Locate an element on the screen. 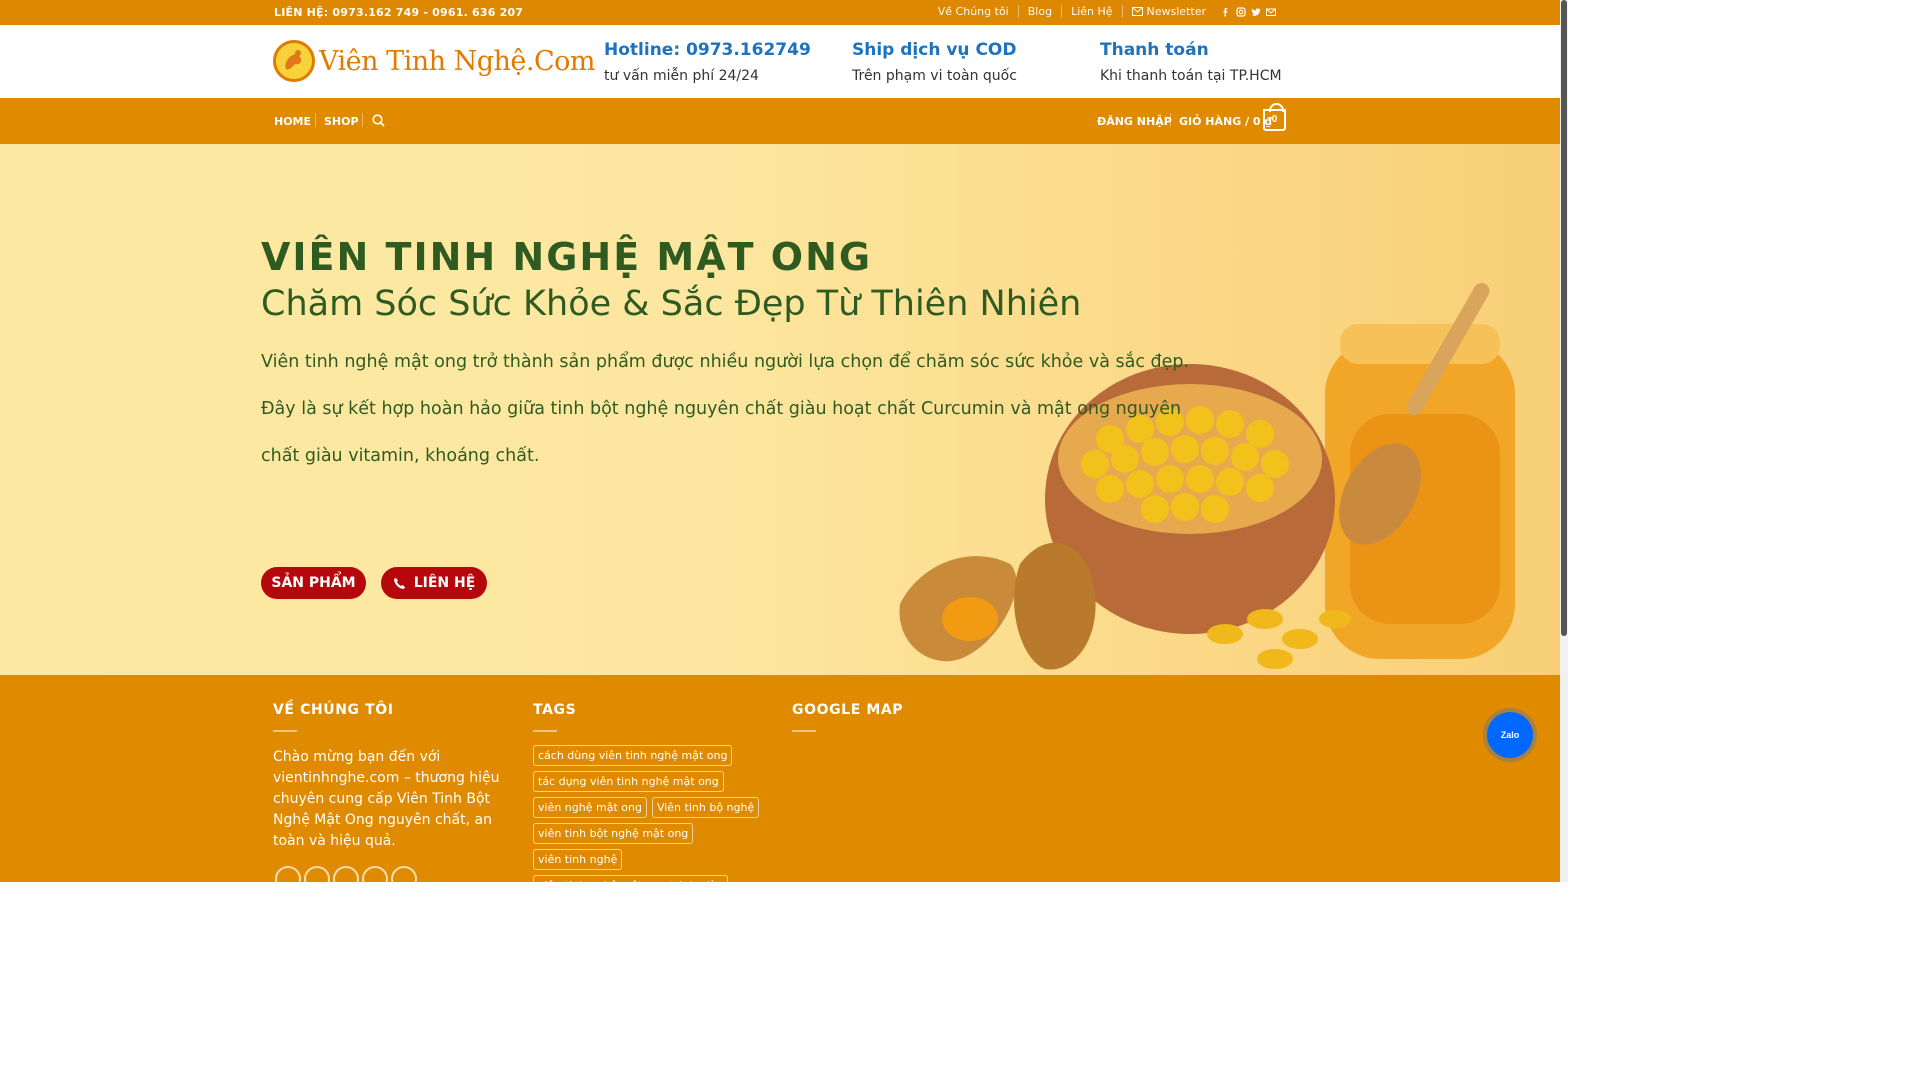  feature-subtitle: Khi thanh toán tại TP.HCM is located at coordinates (1191, 76).